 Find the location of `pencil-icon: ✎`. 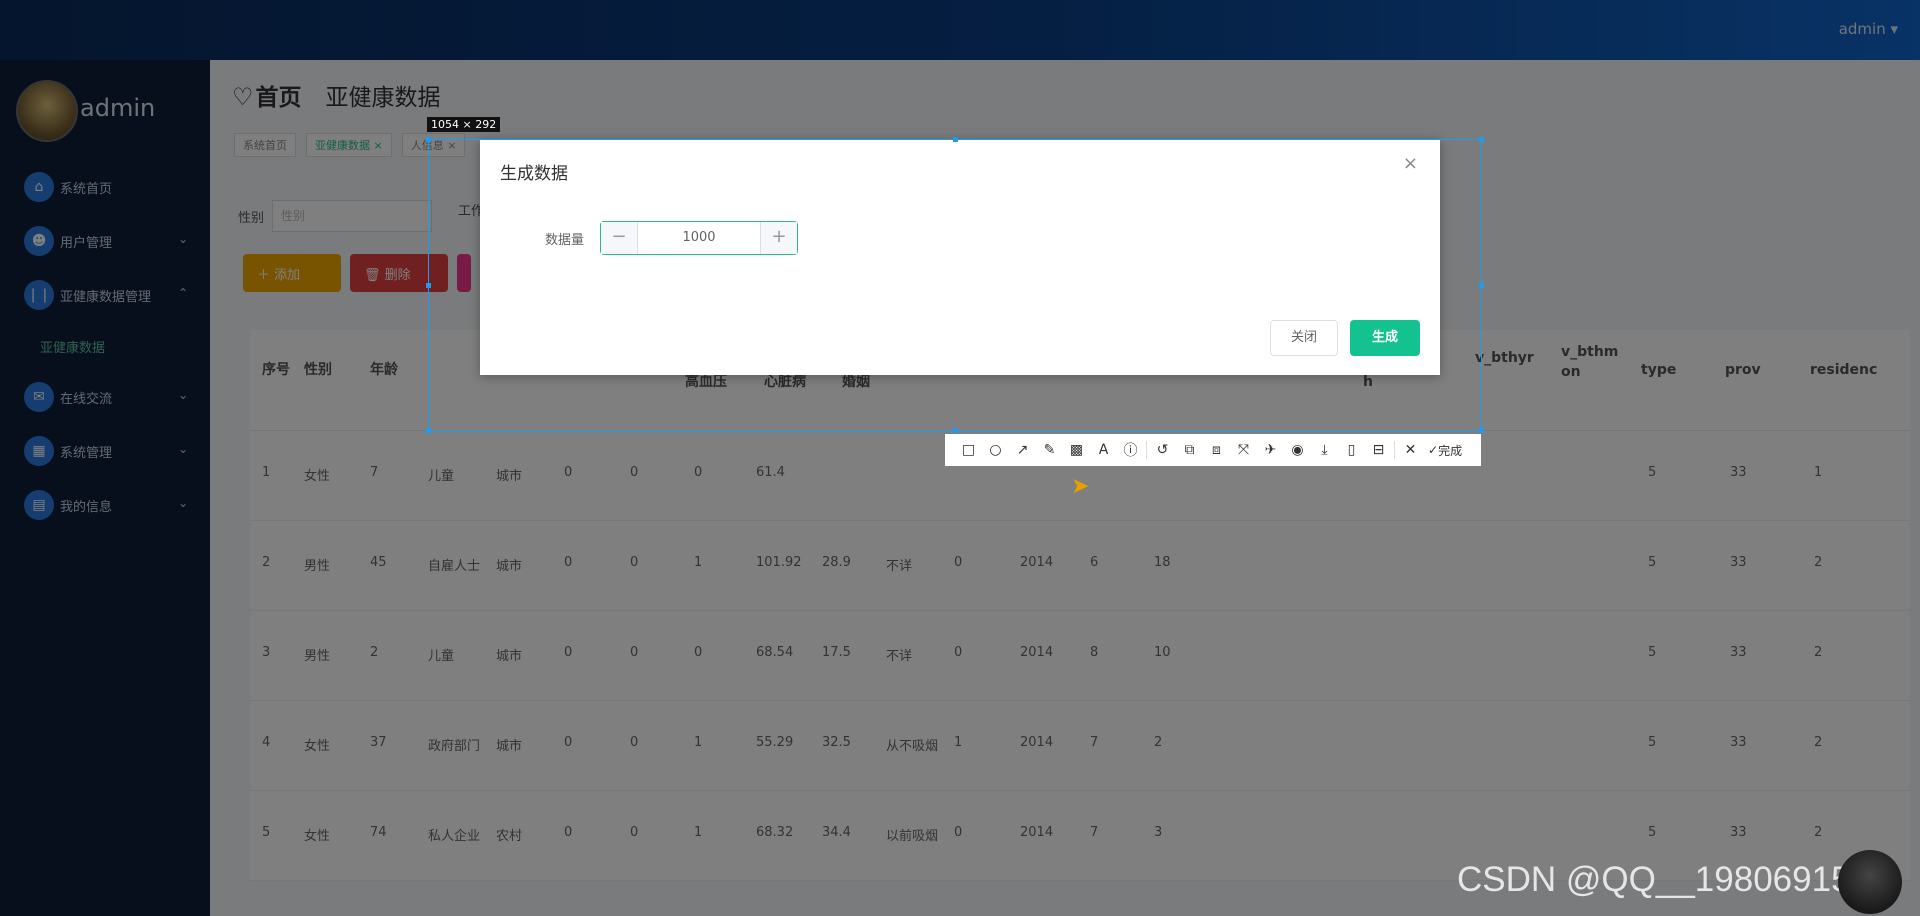

pencil-icon: ✎ is located at coordinates (1049, 450).